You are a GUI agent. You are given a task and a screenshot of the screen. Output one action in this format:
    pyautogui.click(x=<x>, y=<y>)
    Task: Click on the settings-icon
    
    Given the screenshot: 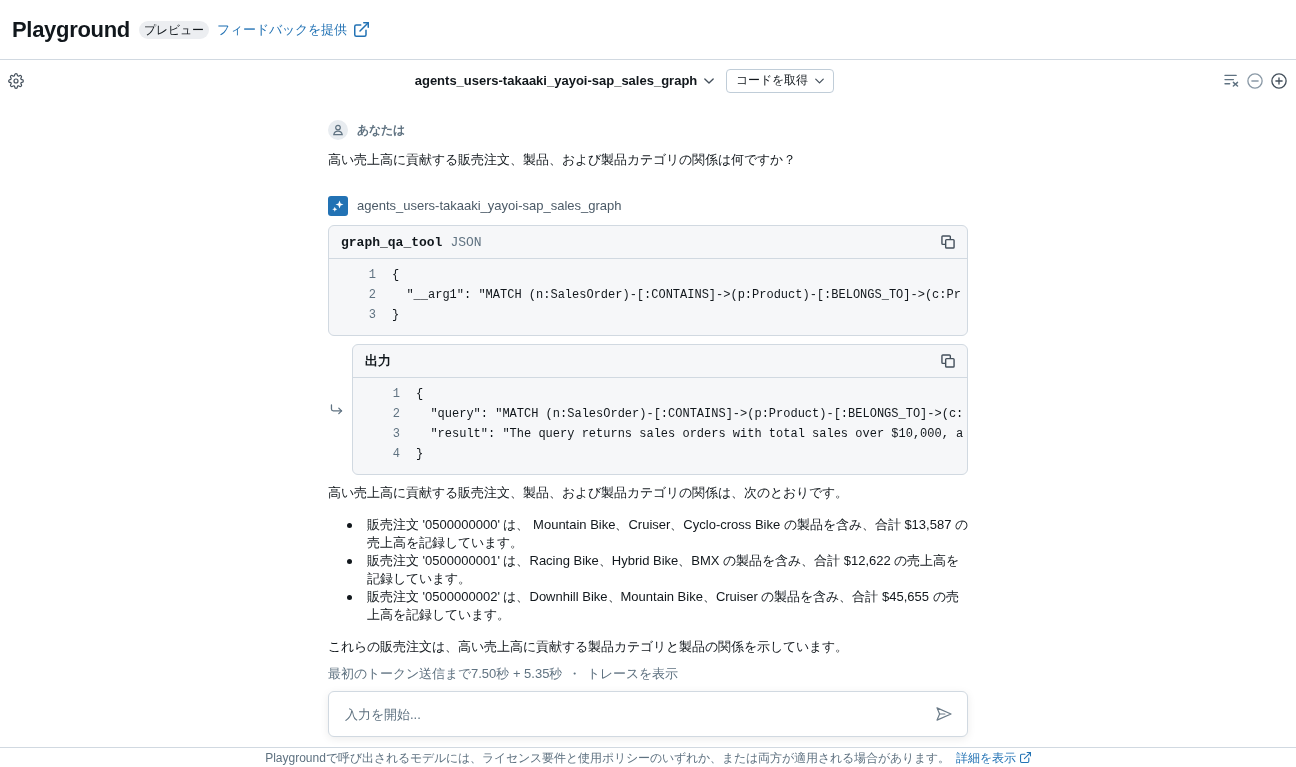 What is the action you would take?
    pyautogui.click(x=16, y=80)
    